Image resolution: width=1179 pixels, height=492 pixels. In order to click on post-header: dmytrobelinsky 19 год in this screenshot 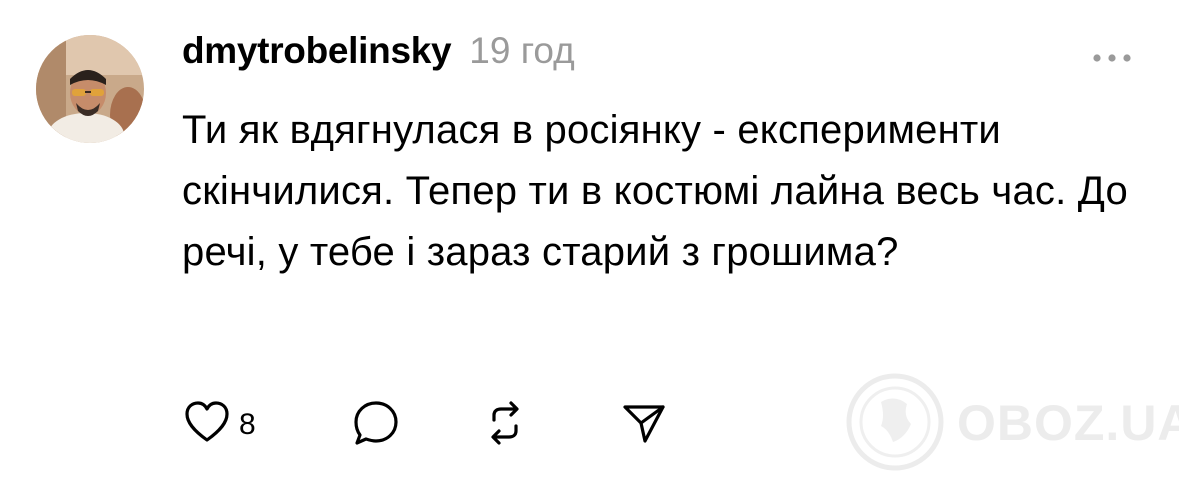, I will do `click(378, 58)`.